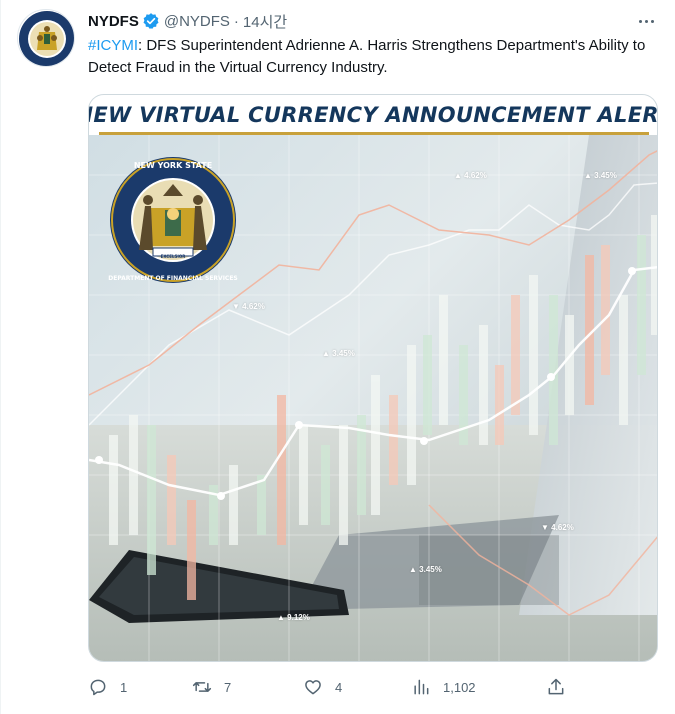  I want to click on share-button, so click(556, 687).